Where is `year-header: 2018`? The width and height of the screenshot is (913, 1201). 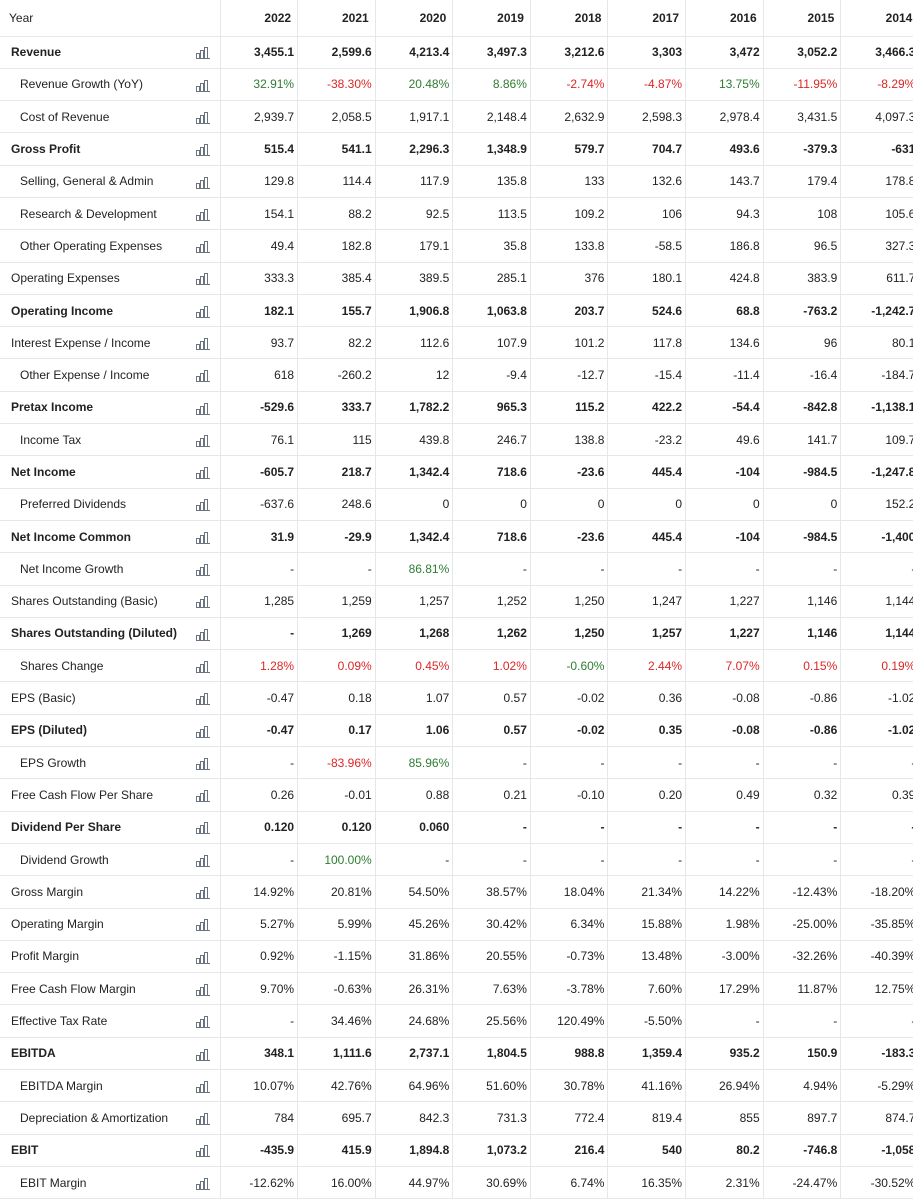
year-header: 2018 is located at coordinates (568, 18).